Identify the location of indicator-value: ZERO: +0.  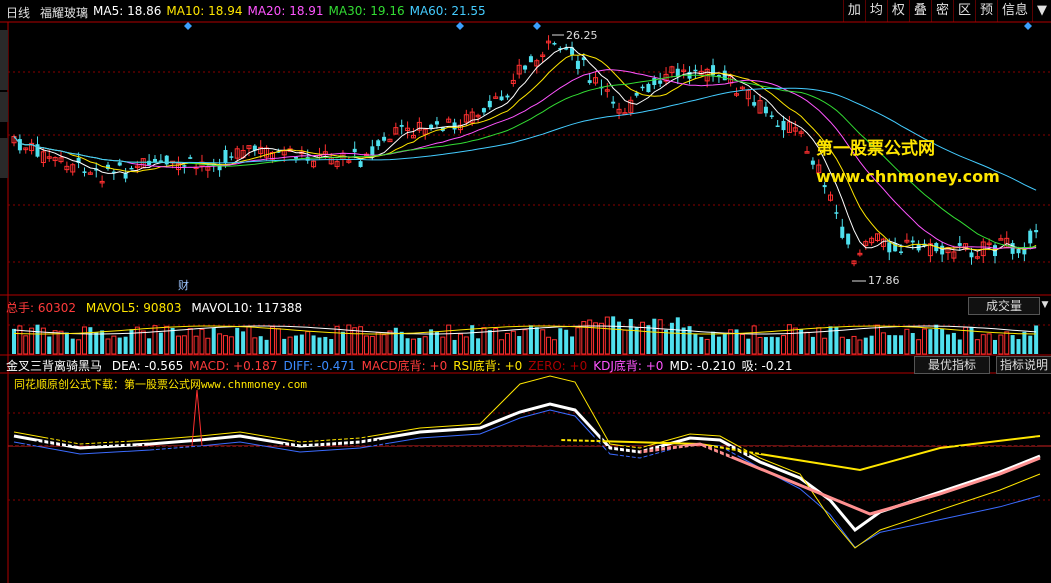
(558, 366).